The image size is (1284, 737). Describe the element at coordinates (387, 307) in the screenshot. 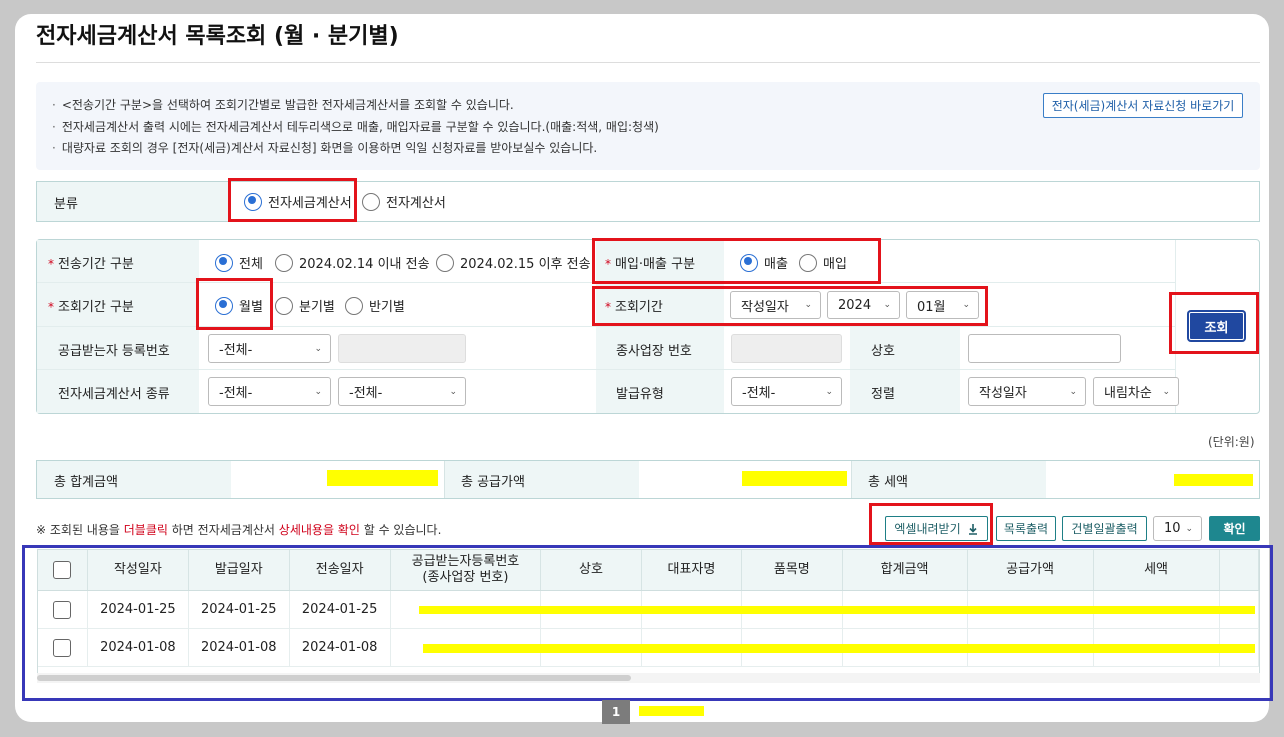

I see `radio-label: 반기별` at that location.